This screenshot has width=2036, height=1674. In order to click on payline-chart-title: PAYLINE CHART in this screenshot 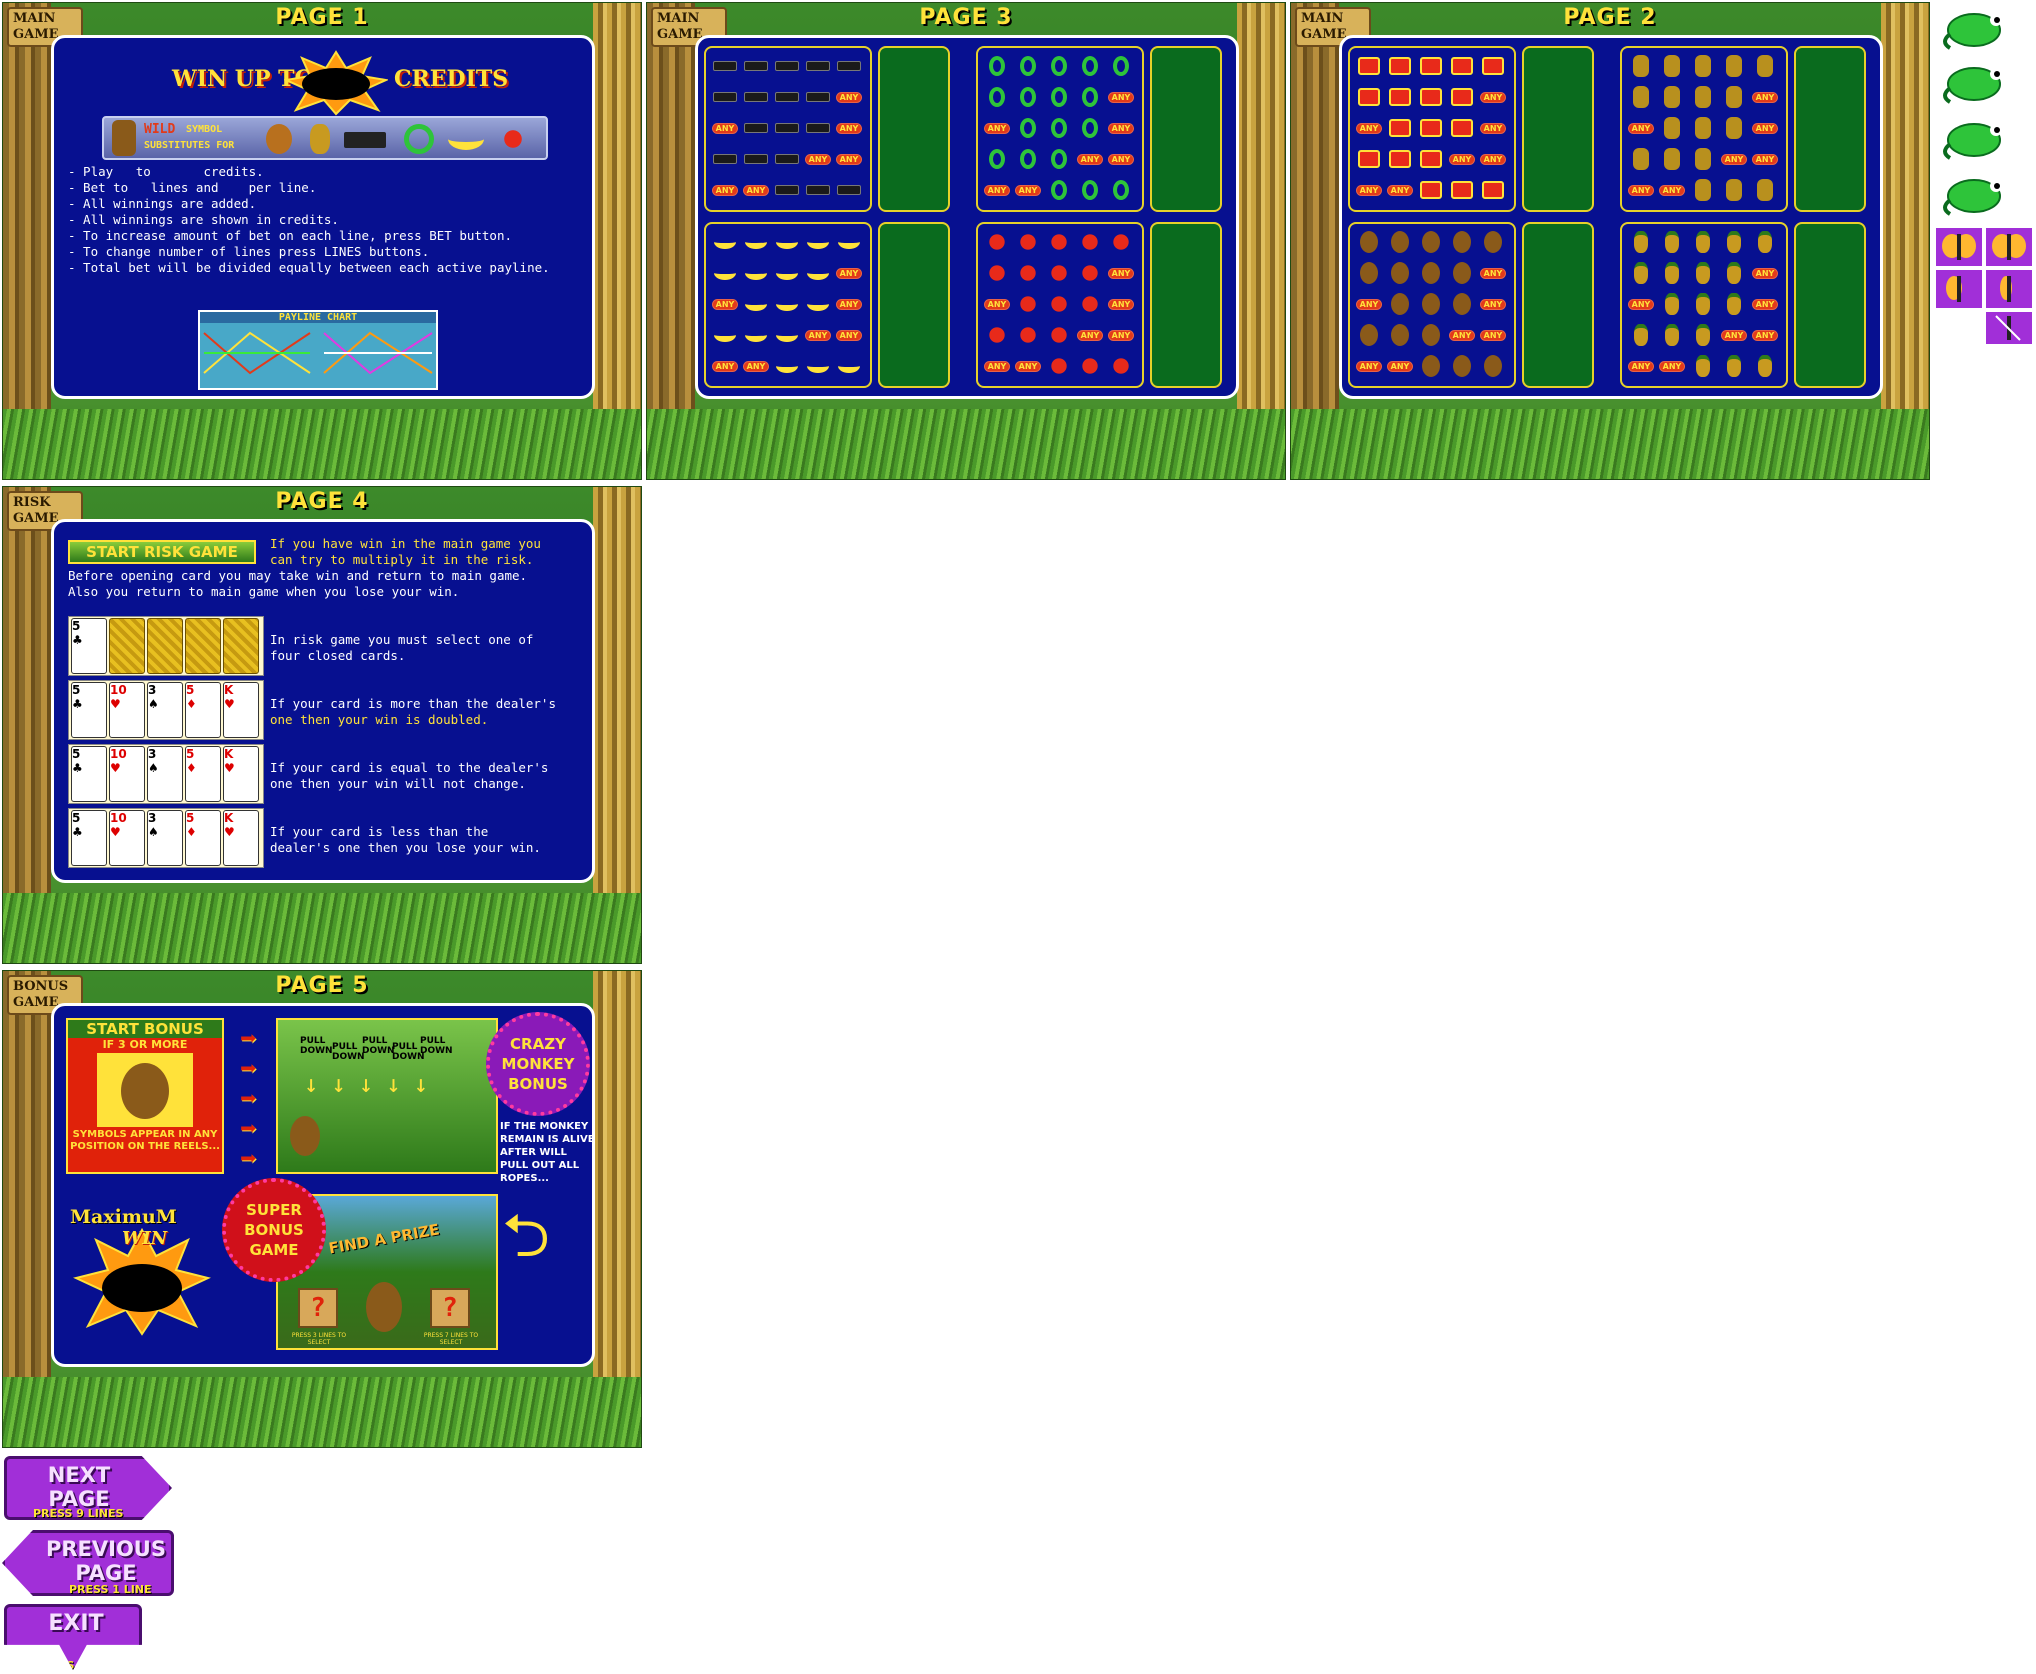, I will do `click(318, 317)`.